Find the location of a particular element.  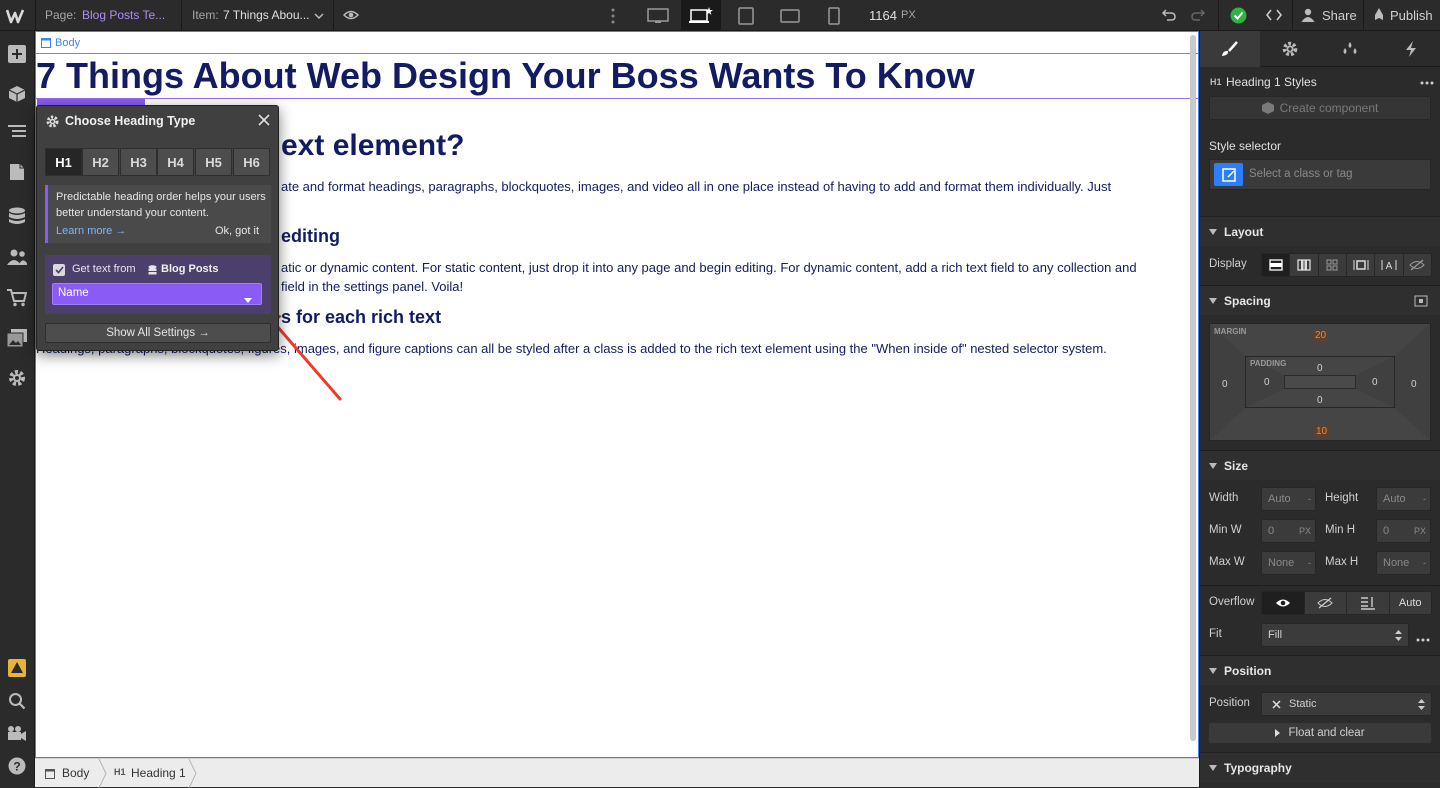

breadcrumb-body: Body is located at coordinates (75, 773).